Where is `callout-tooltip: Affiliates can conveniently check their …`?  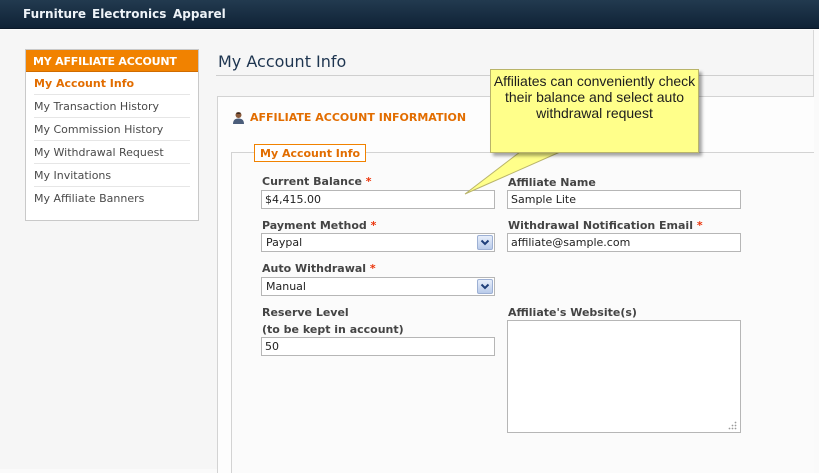
callout-tooltip: Affiliates can conveniently check their … is located at coordinates (594, 111).